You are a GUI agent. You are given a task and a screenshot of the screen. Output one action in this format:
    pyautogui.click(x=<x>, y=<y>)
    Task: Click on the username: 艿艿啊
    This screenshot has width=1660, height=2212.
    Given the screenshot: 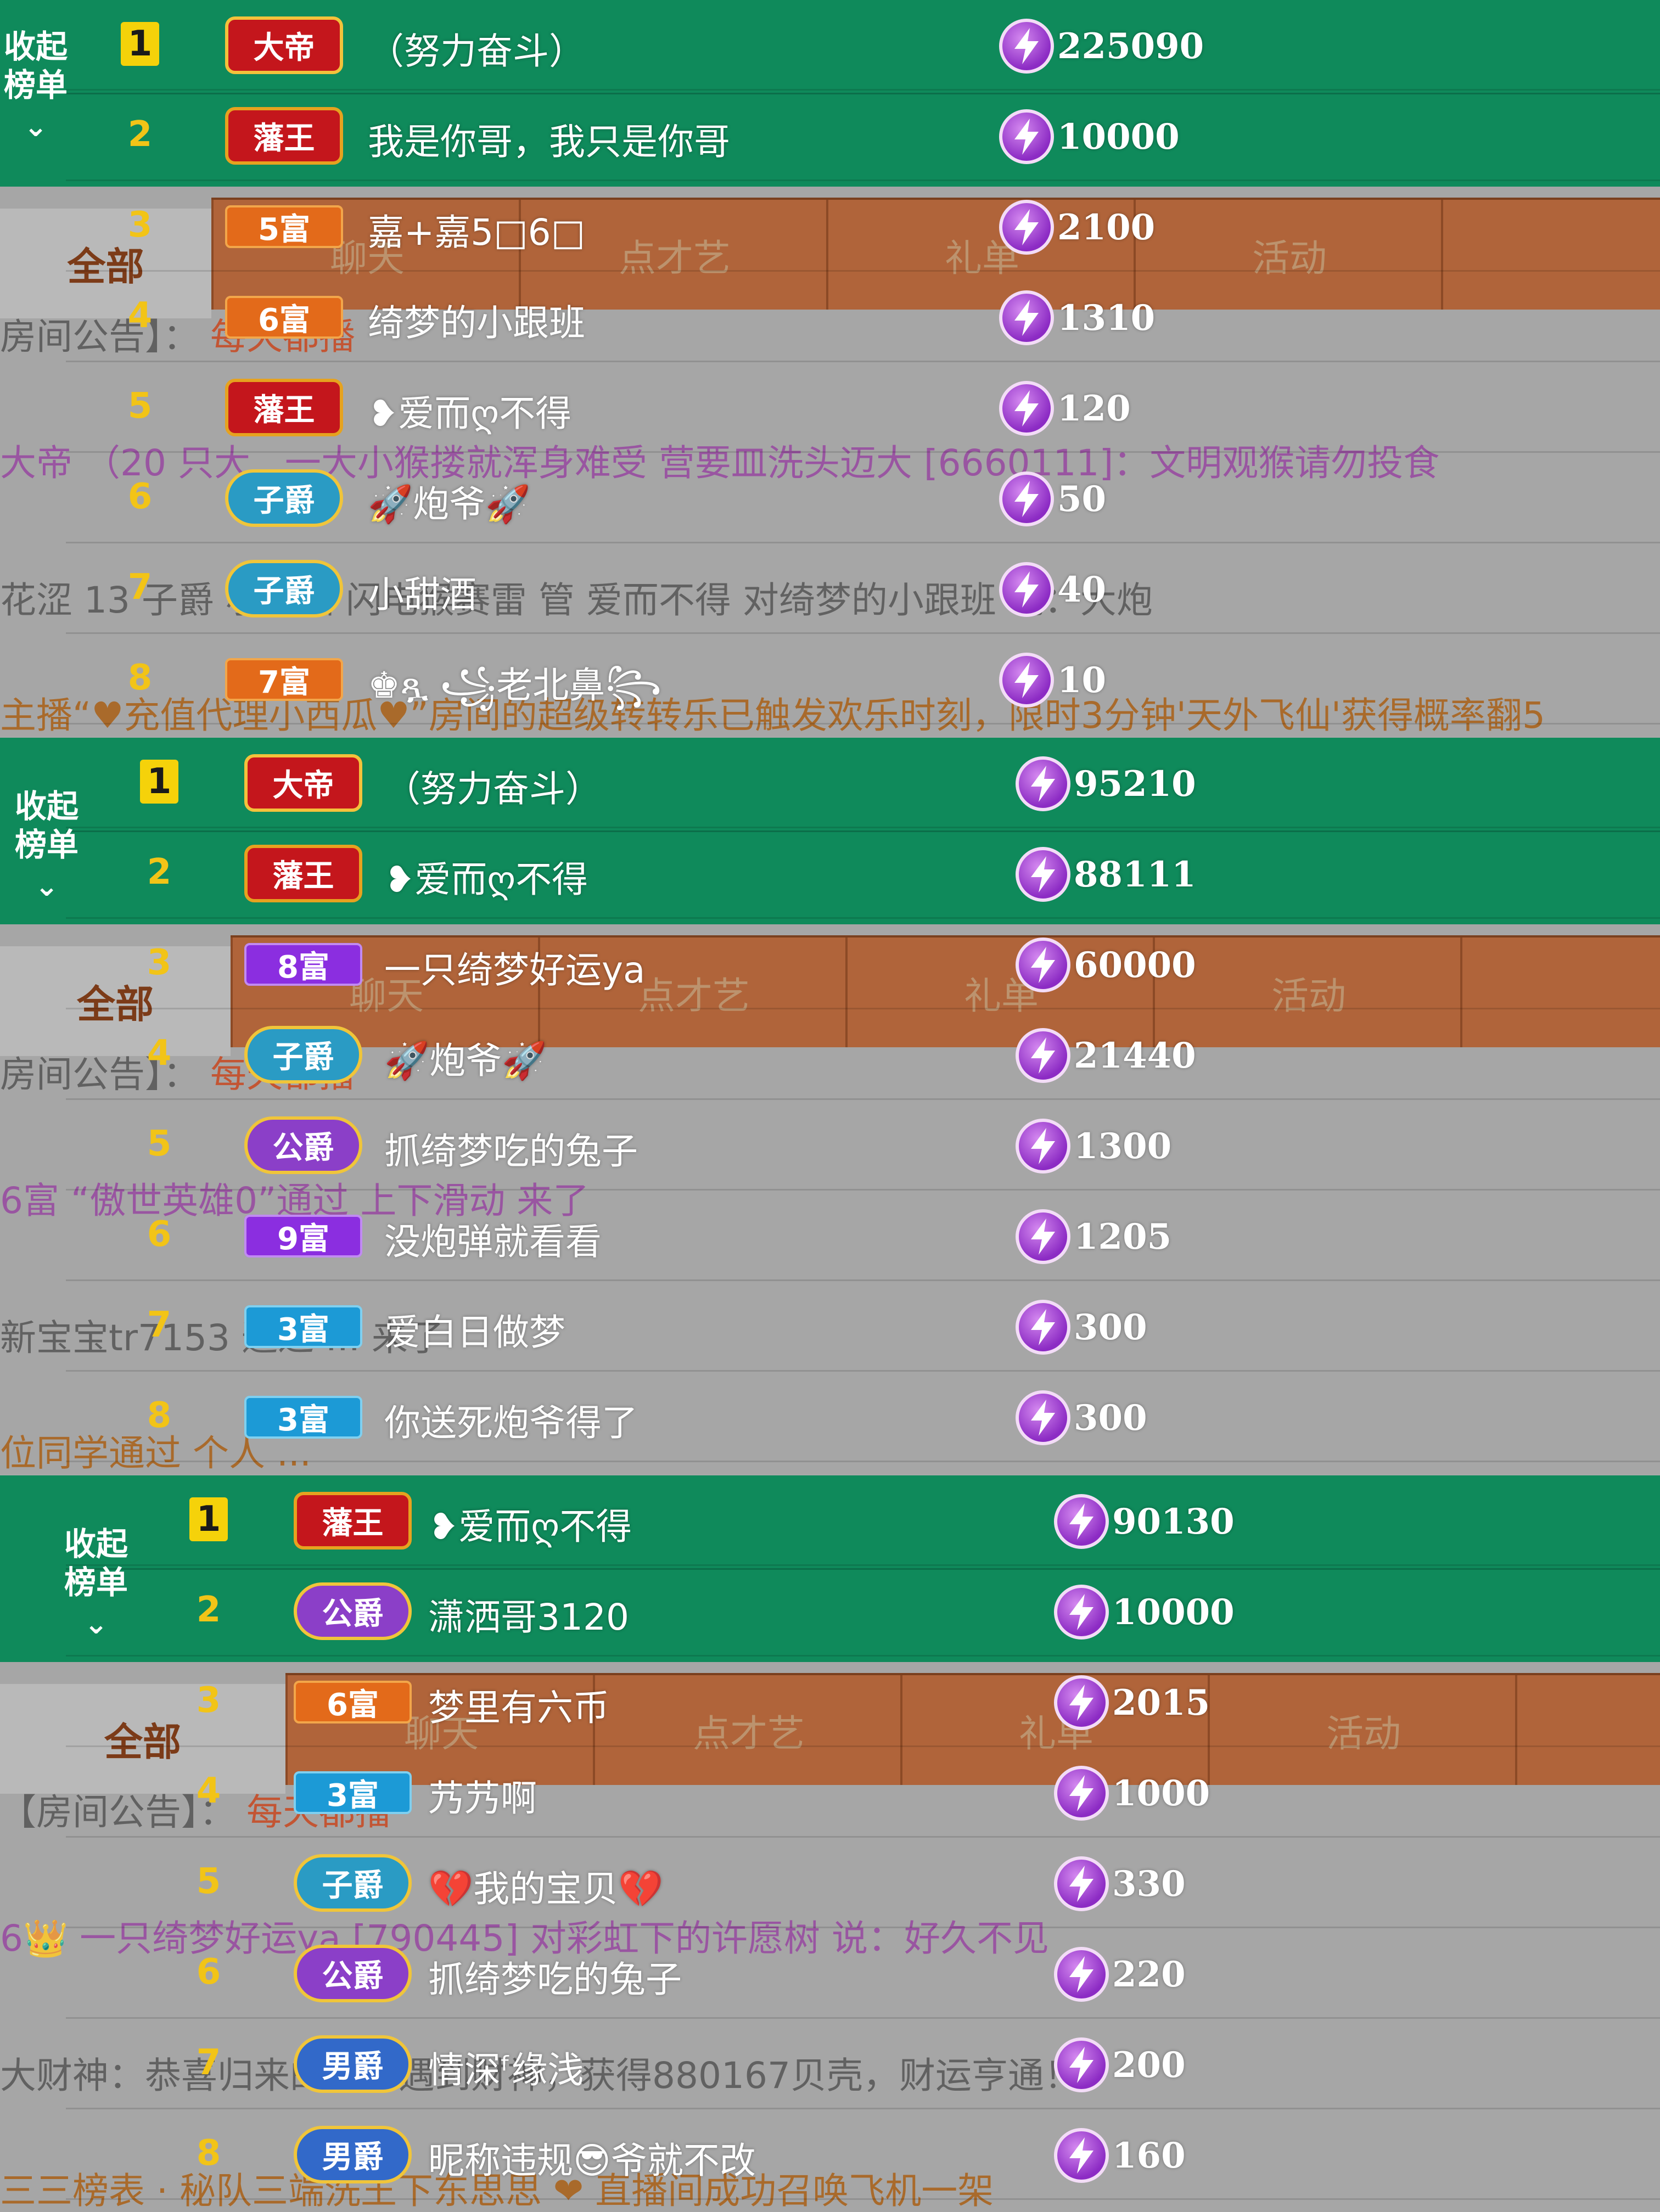 What is the action you would take?
    pyautogui.click(x=482, y=1795)
    